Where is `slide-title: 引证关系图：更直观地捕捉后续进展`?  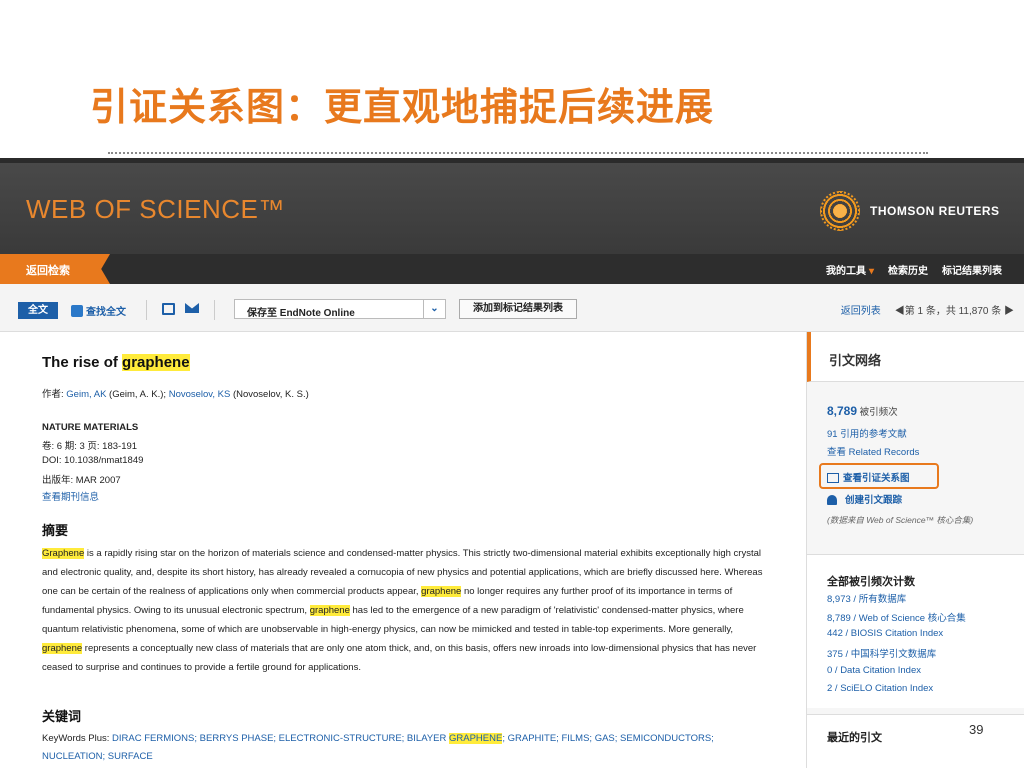 slide-title: 引证关系图：更直观地捕捉后续进展 is located at coordinates (402, 107).